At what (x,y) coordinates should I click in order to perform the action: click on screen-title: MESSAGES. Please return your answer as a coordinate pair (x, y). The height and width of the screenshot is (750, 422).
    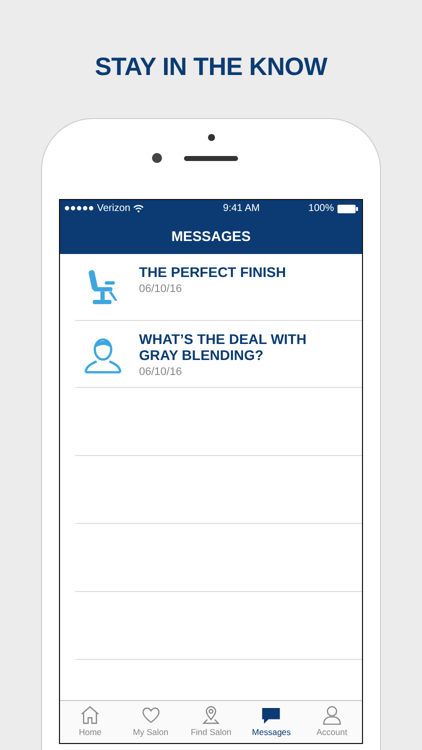
    Looking at the image, I should click on (211, 236).